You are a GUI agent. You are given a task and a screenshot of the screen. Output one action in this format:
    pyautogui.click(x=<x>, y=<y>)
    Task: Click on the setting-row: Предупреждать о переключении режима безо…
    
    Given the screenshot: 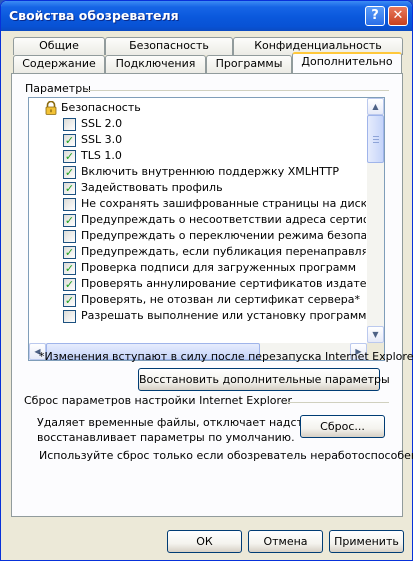 What is the action you would take?
    pyautogui.click(x=197, y=236)
    